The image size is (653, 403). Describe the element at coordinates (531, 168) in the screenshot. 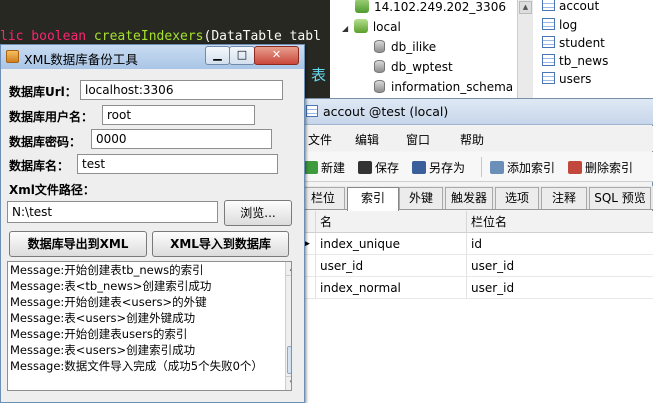

I see `add-index-label: 添加索引` at that location.